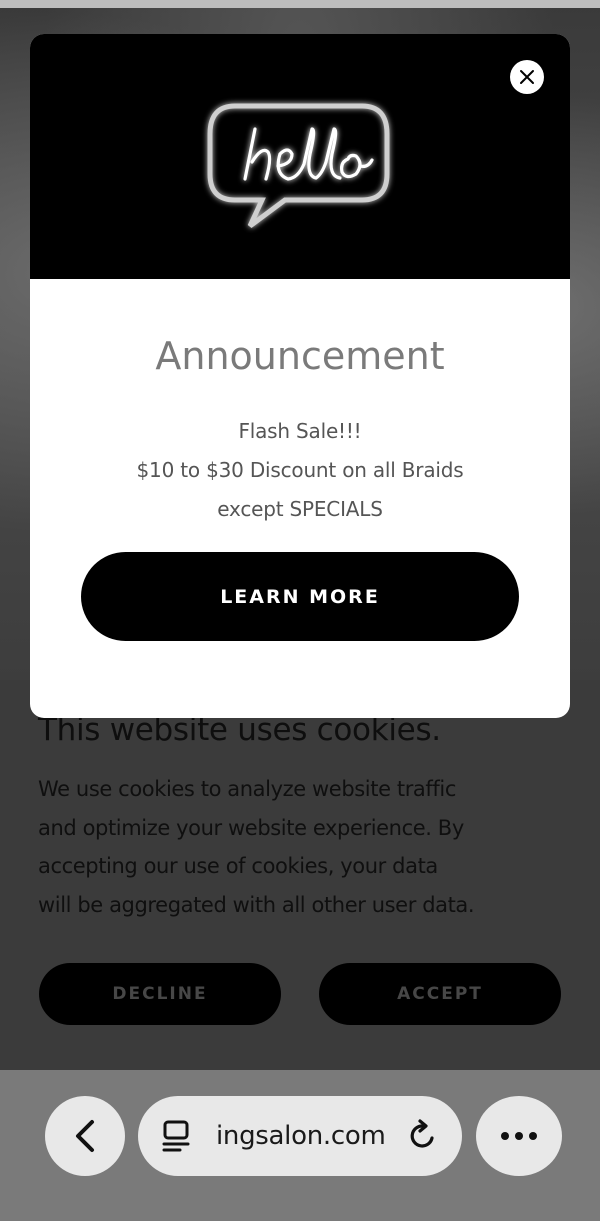  I want to click on cookie-line: accepting our use of cookies, your data, so click(238, 866).